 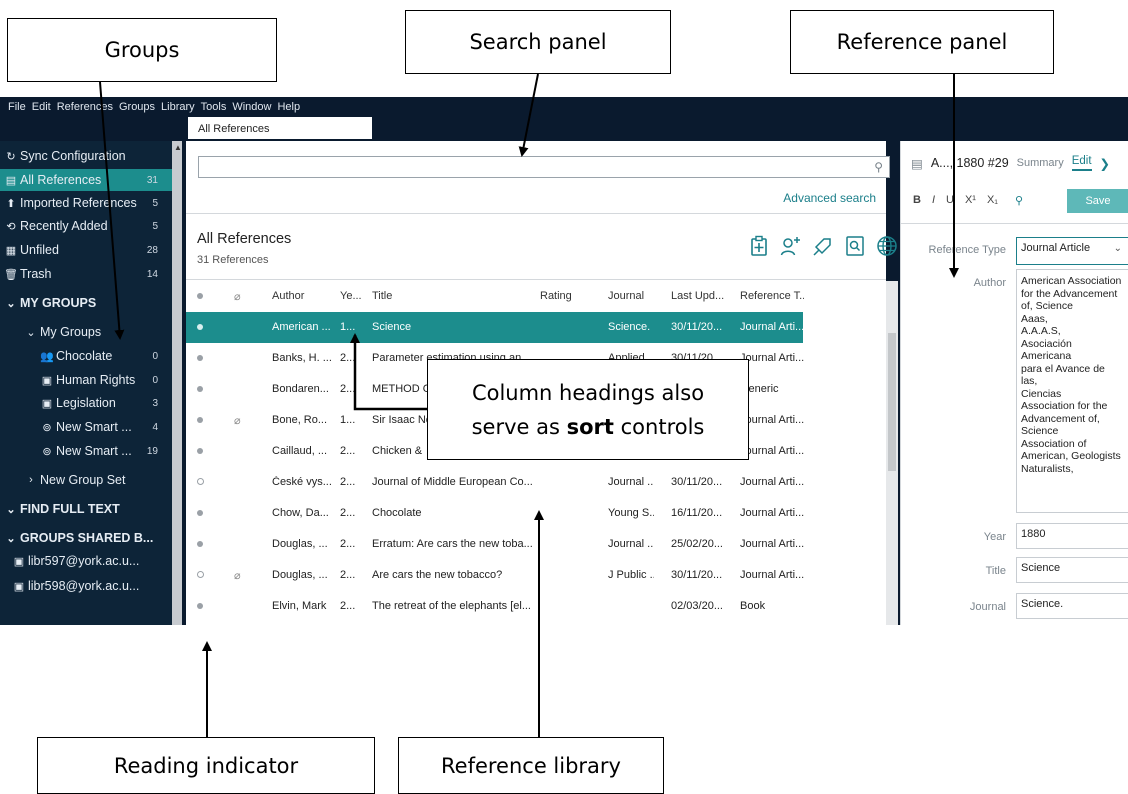 What do you see at coordinates (1097, 201) in the screenshot?
I see `save-button: Save` at bounding box center [1097, 201].